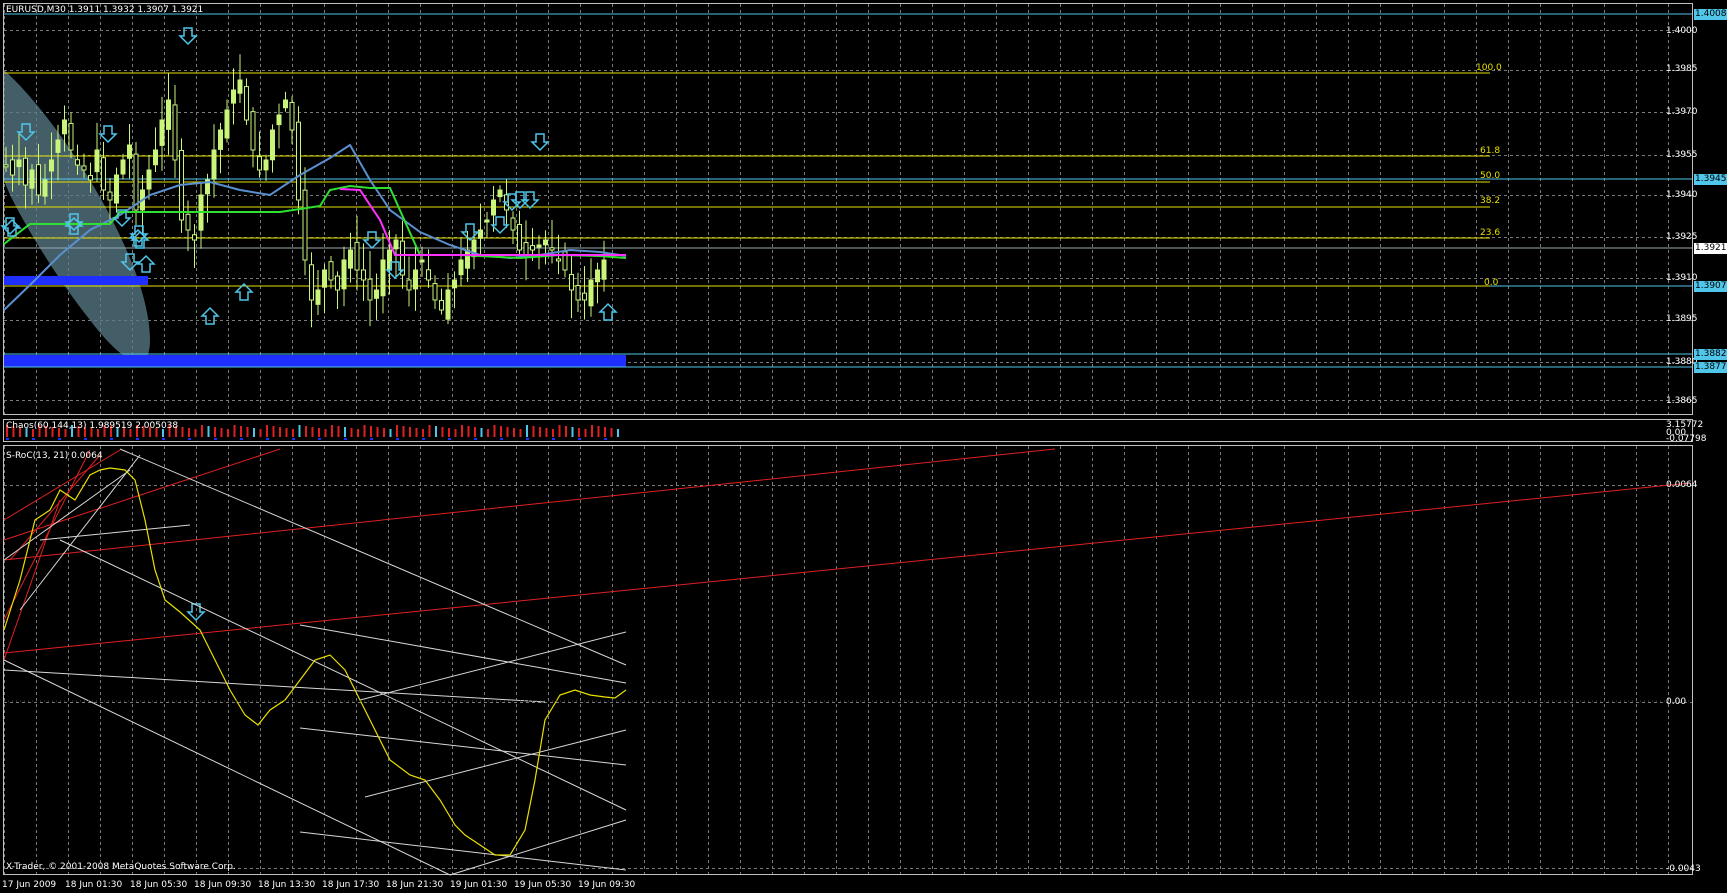 The height and width of the screenshot is (893, 1727). I want to click on time-label: 19 Jun 09:30, so click(607, 885).